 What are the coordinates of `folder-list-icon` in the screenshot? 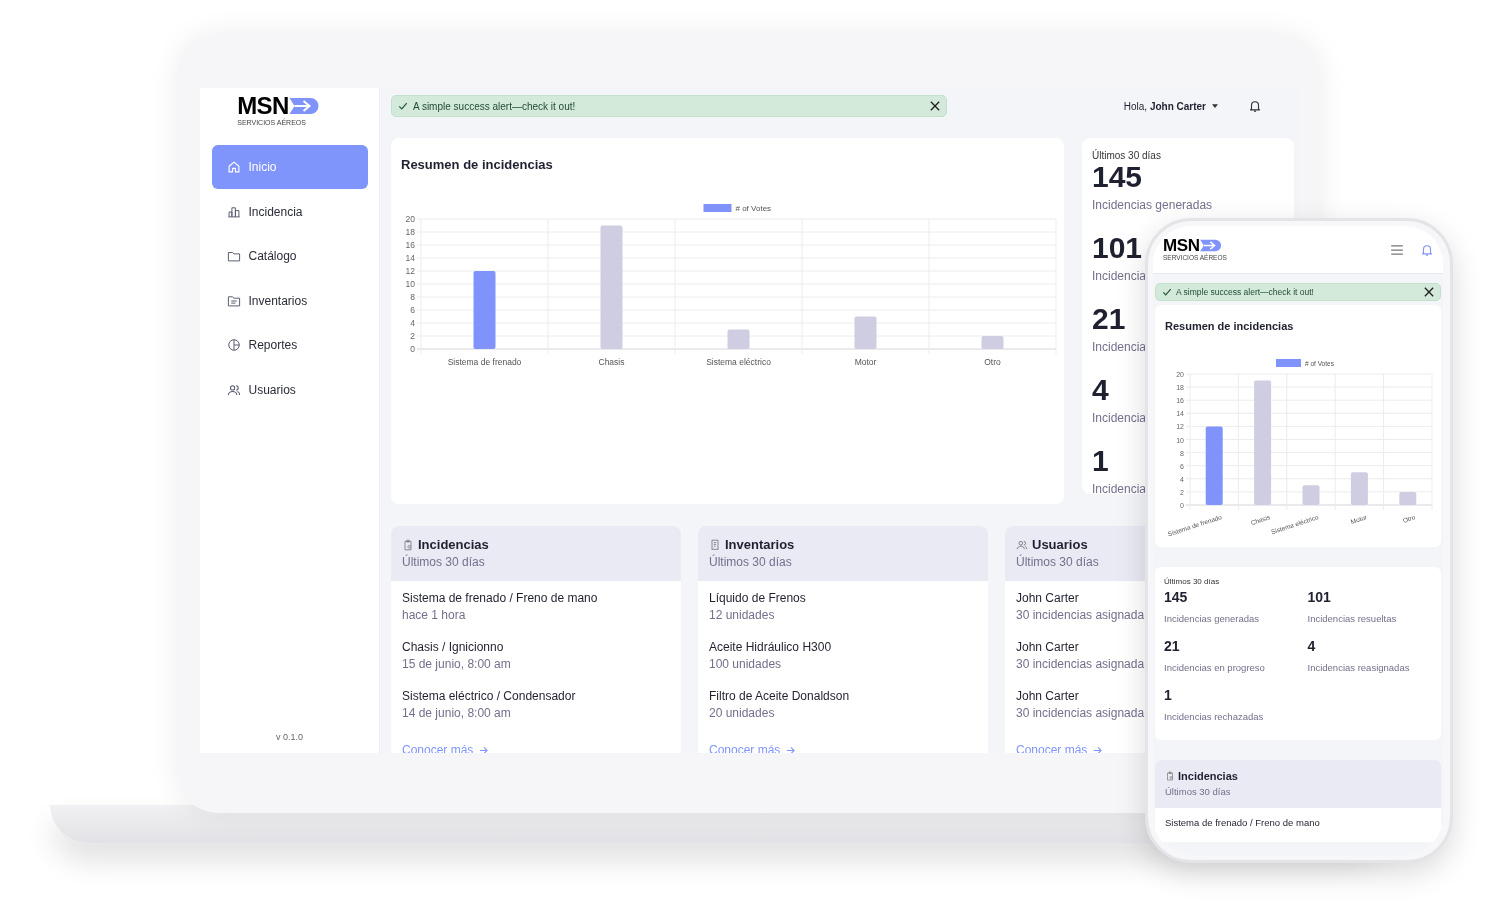 It's located at (233, 300).